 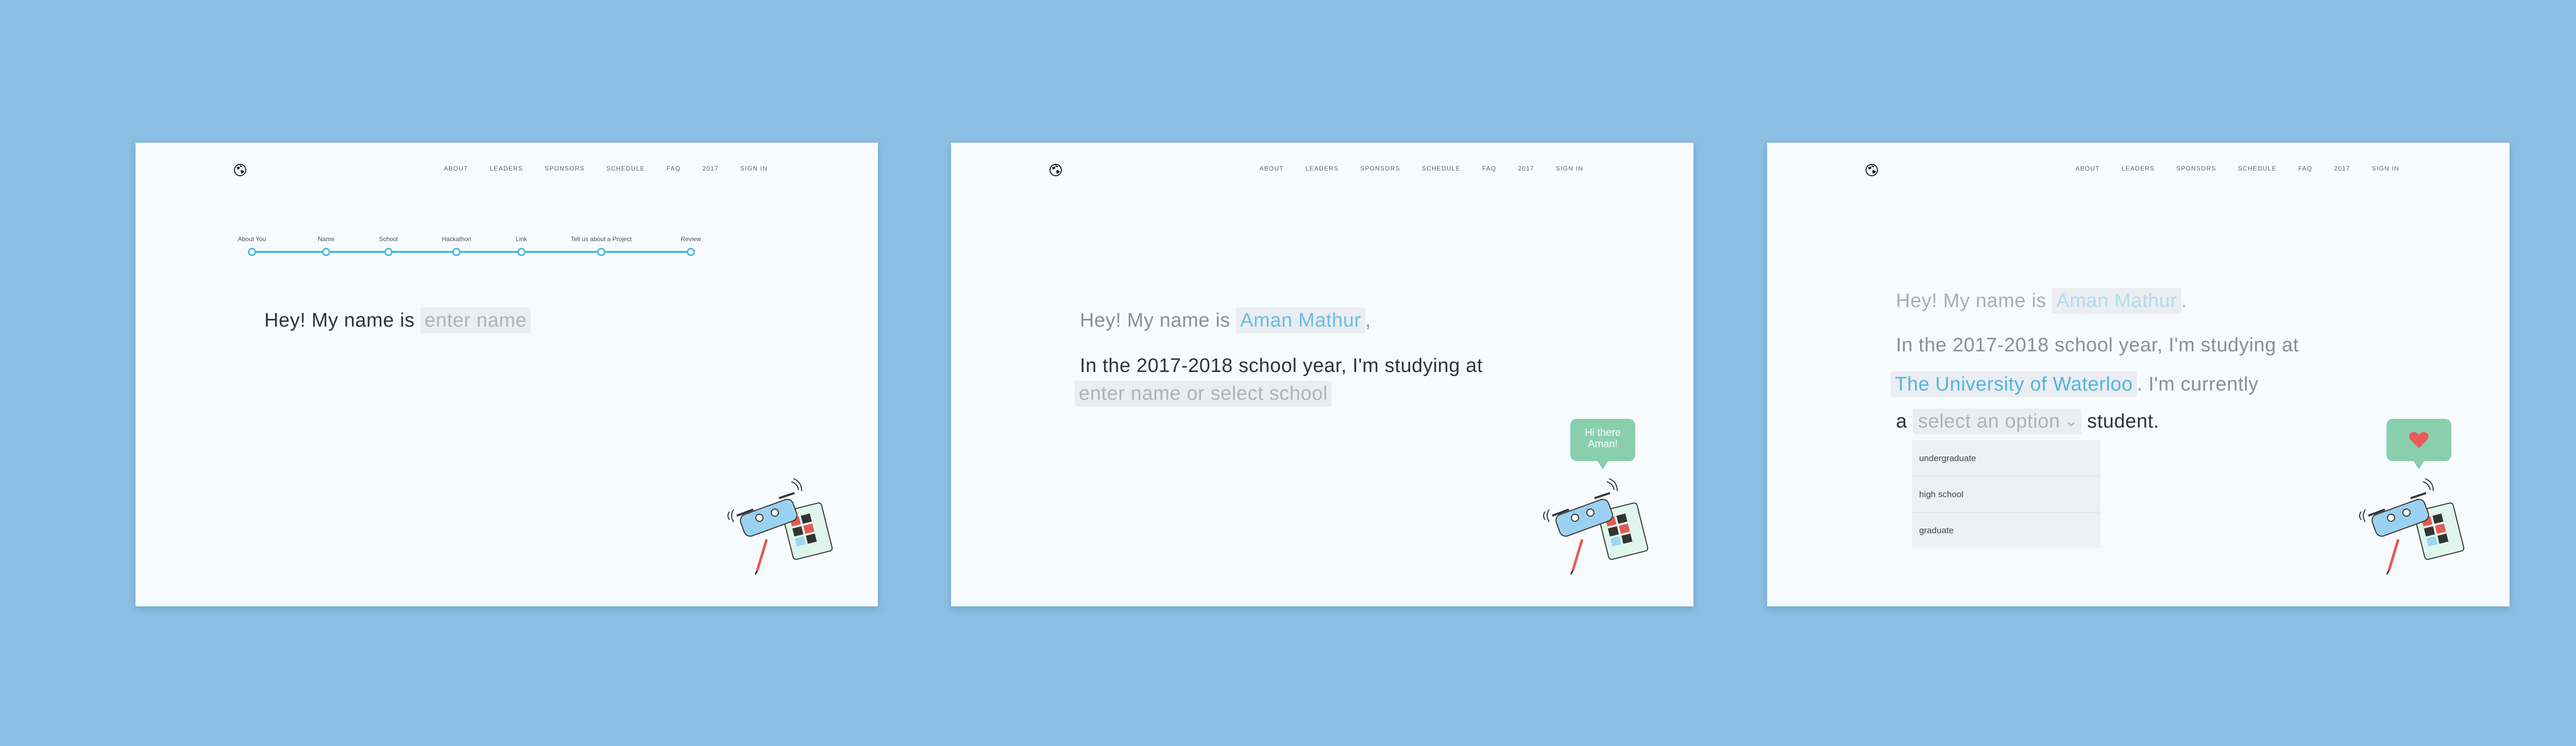 I want to click on select-placeholder: select an option, so click(x=1989, y=421).